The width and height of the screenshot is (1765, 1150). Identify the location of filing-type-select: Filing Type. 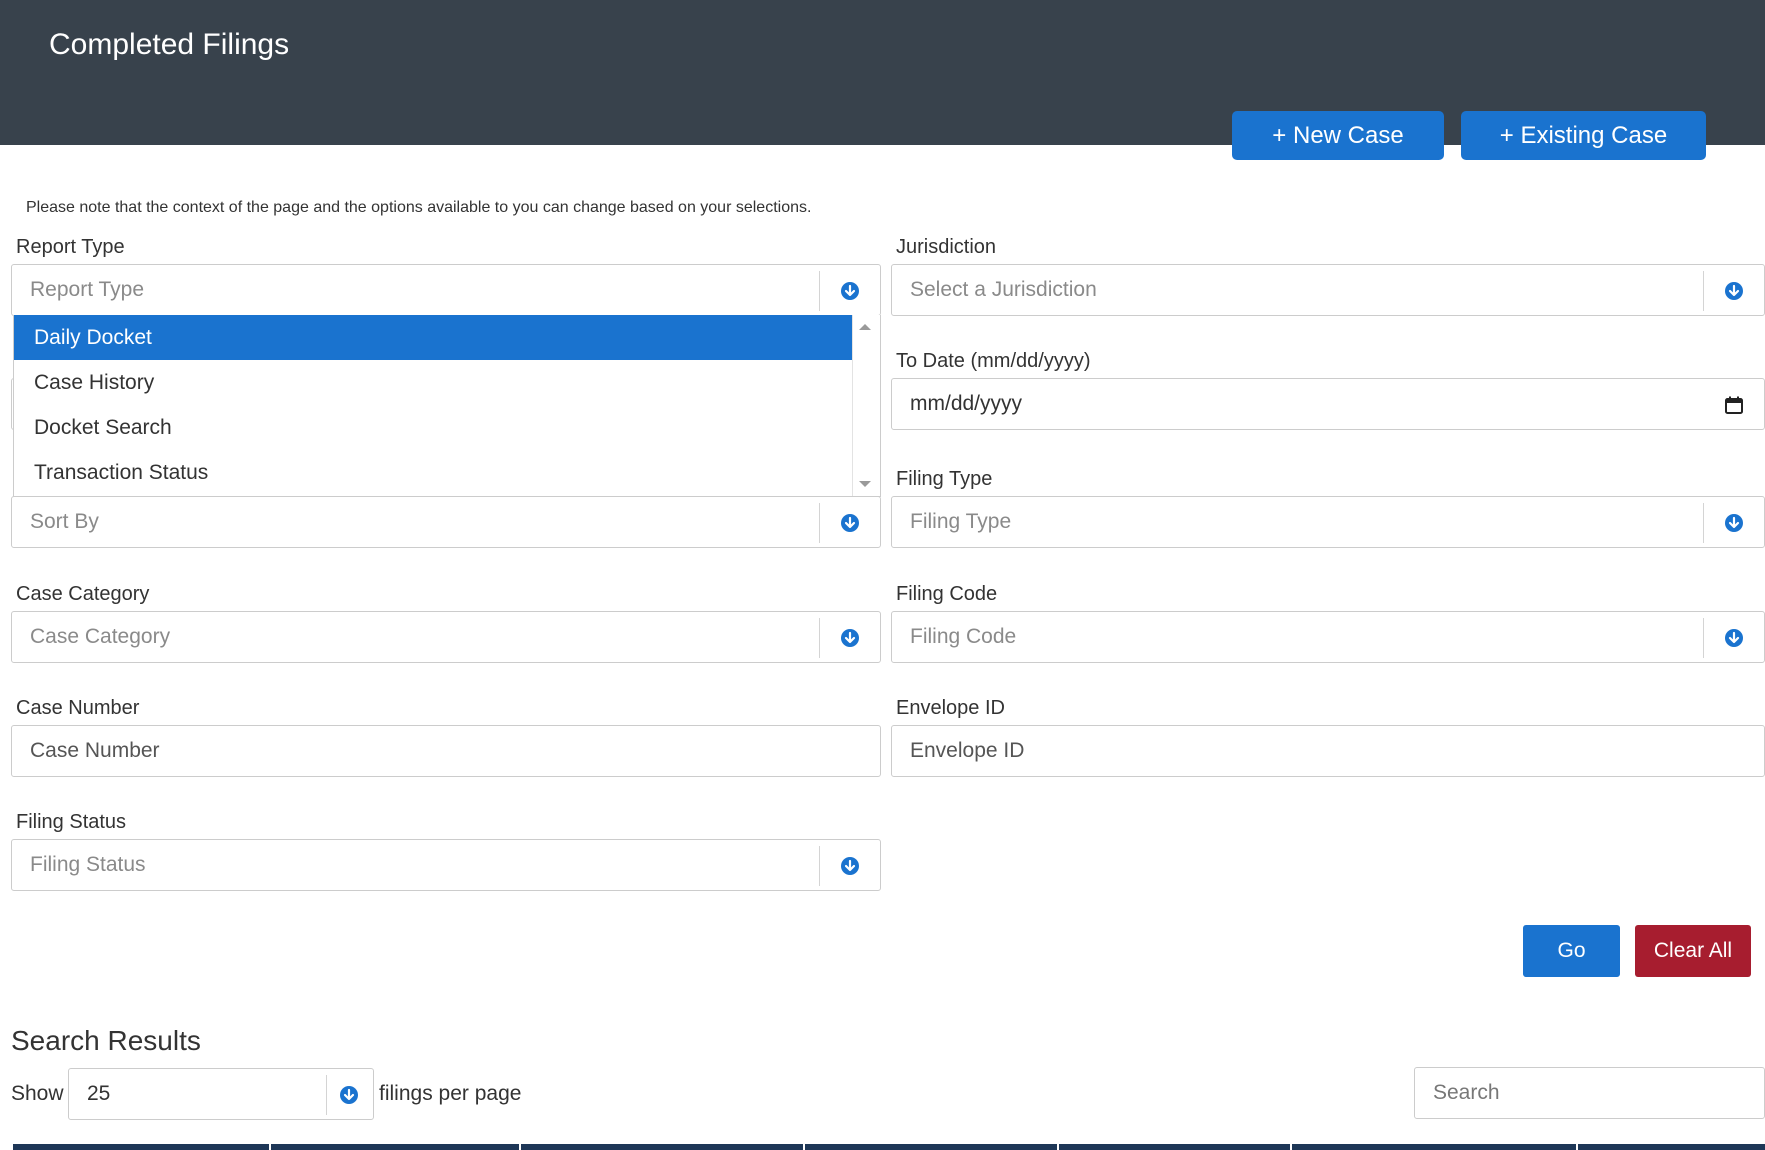
(1328, 522).